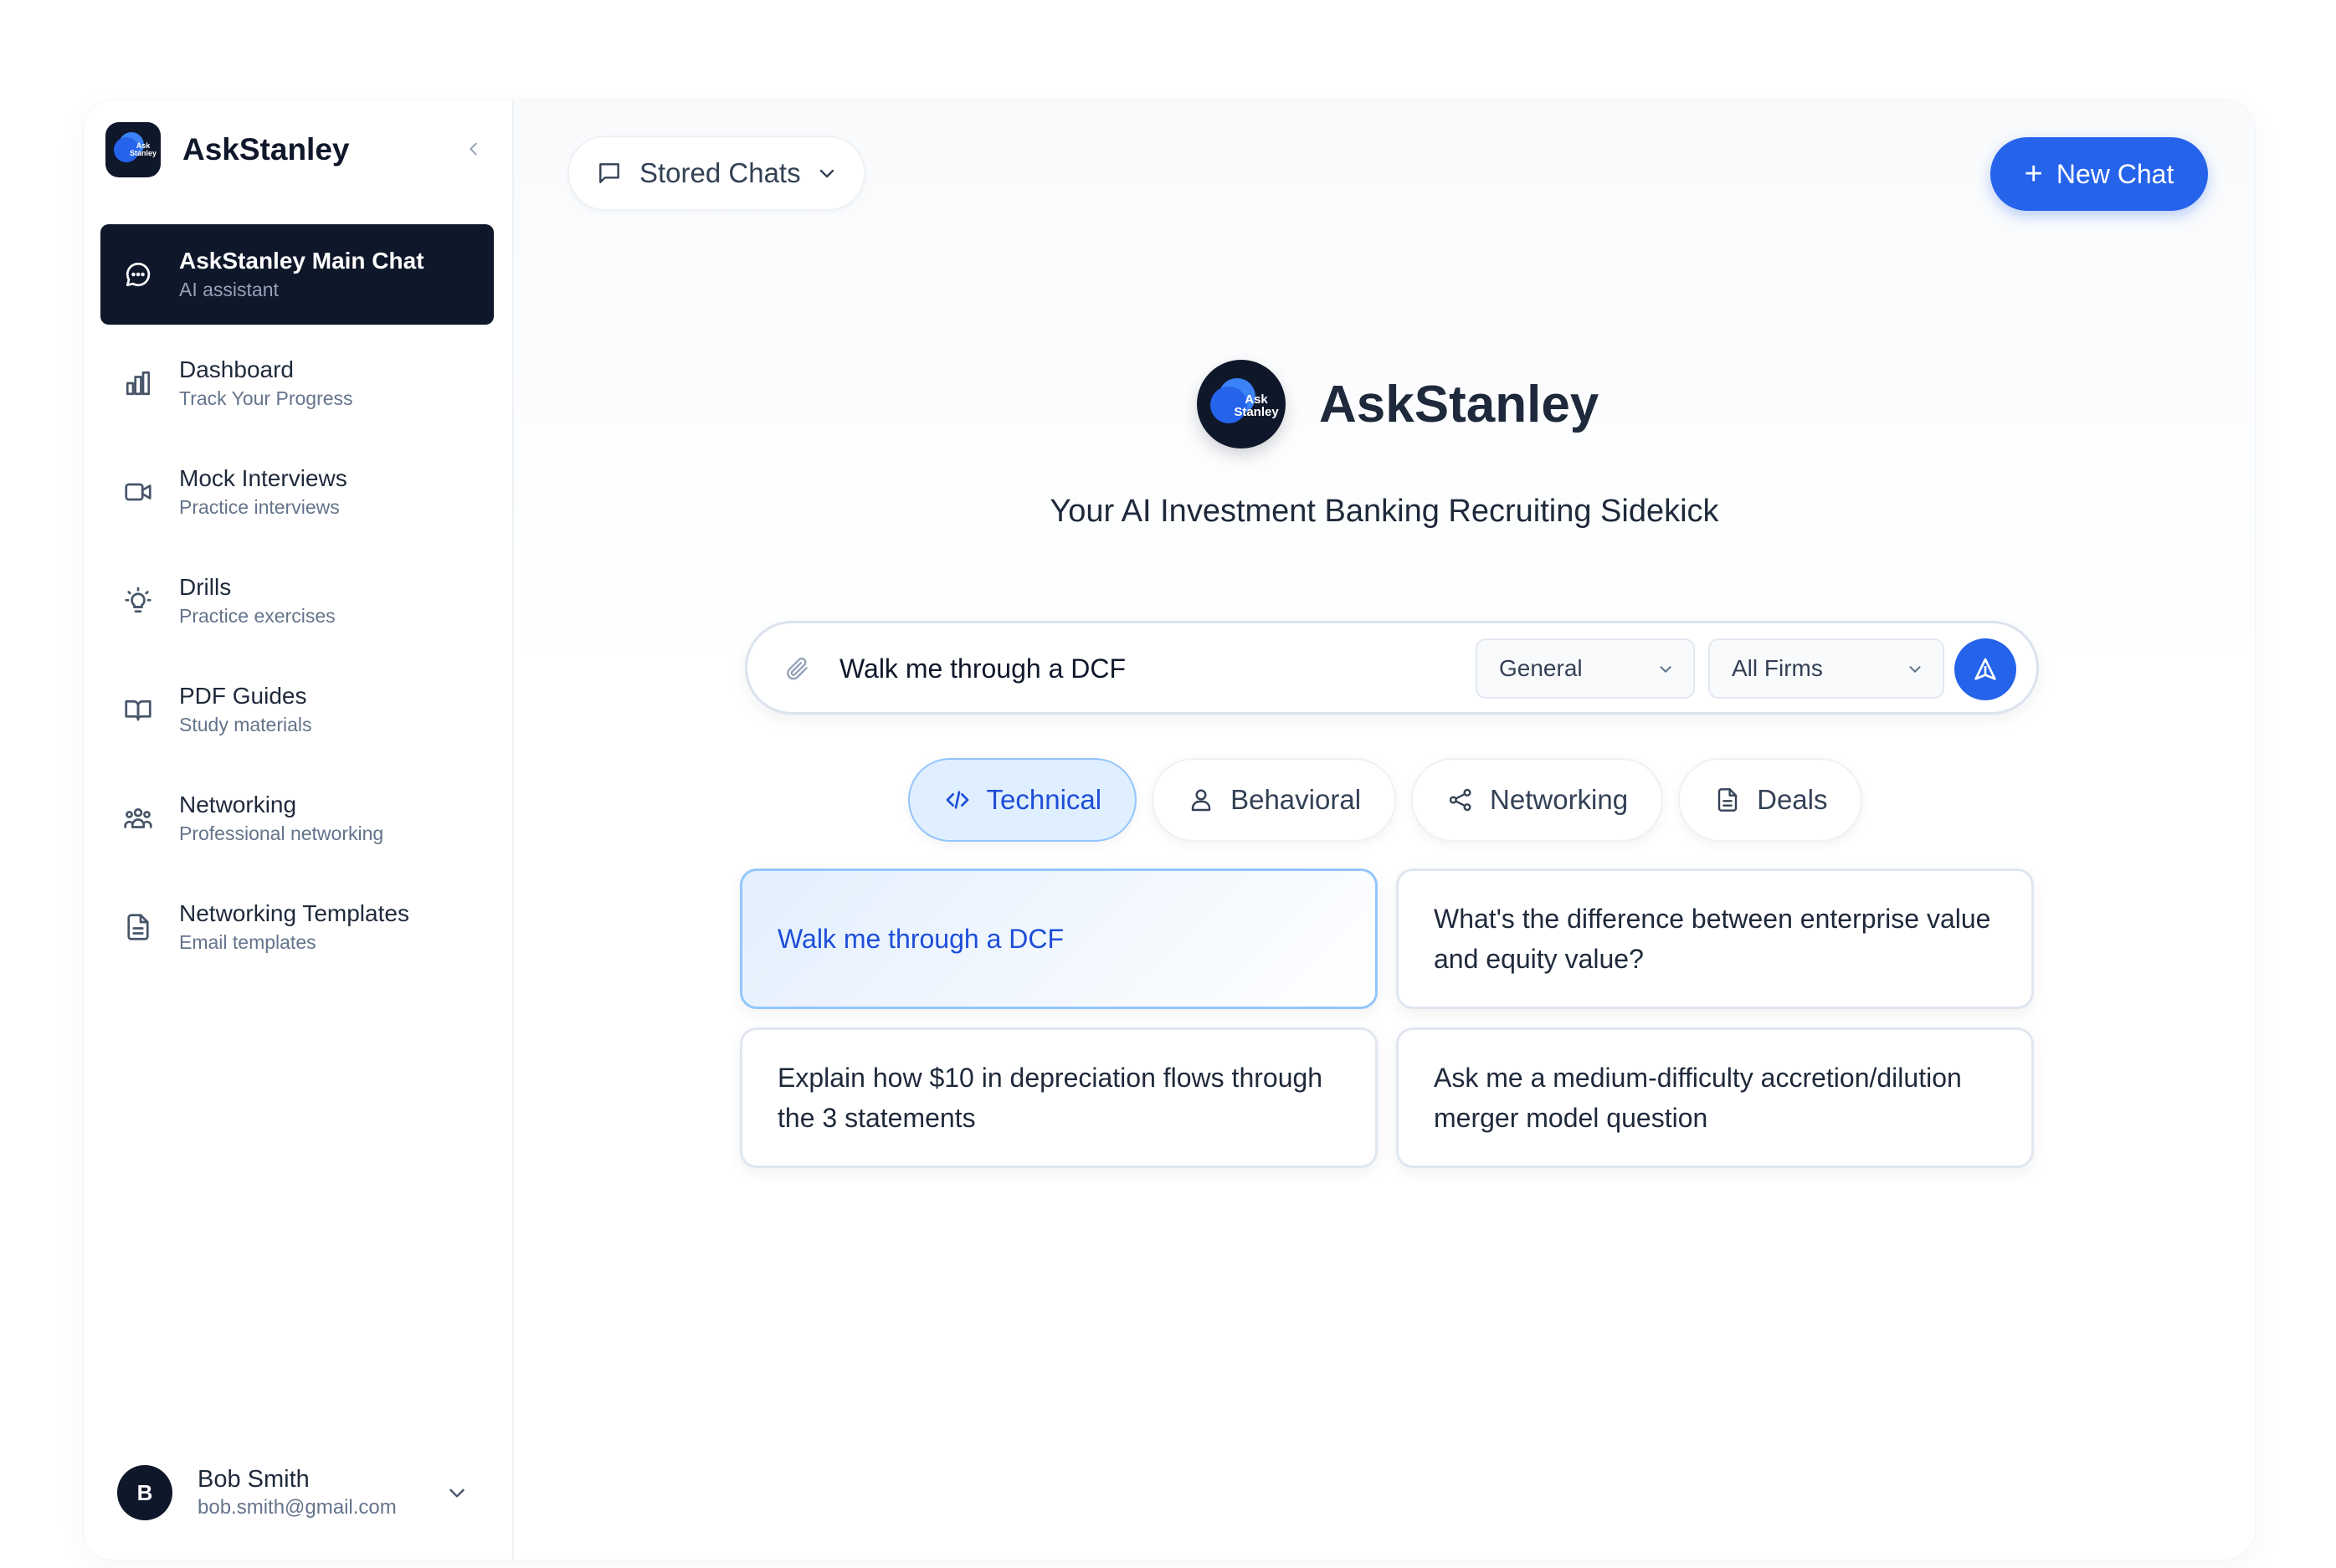 The image size is (2336, 1568). I want to click on tab-networking: Networking, so click(1537, 800).